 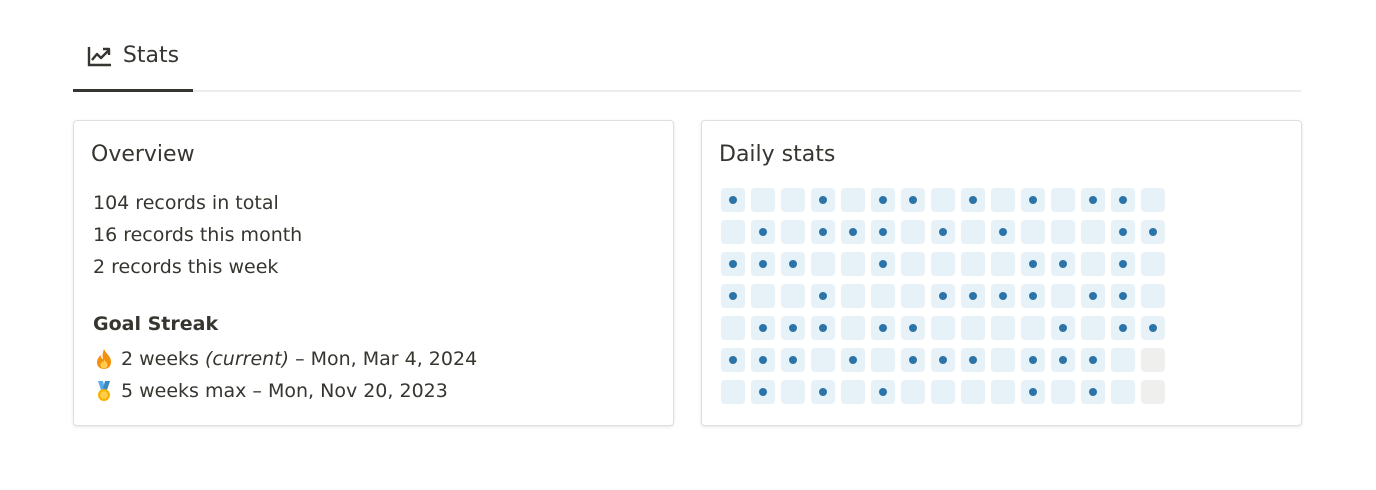 I want to click on tab-stats: Stats, so click(x=133, y=61).